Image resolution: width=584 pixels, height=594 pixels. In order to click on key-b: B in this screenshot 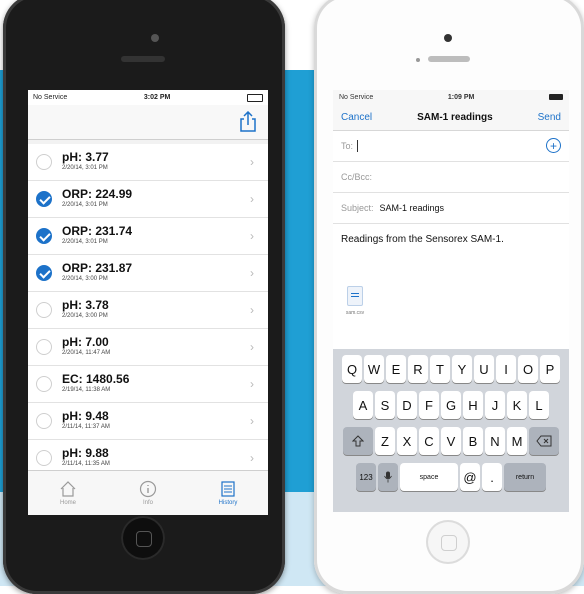, I will do `click(473, 441)`.